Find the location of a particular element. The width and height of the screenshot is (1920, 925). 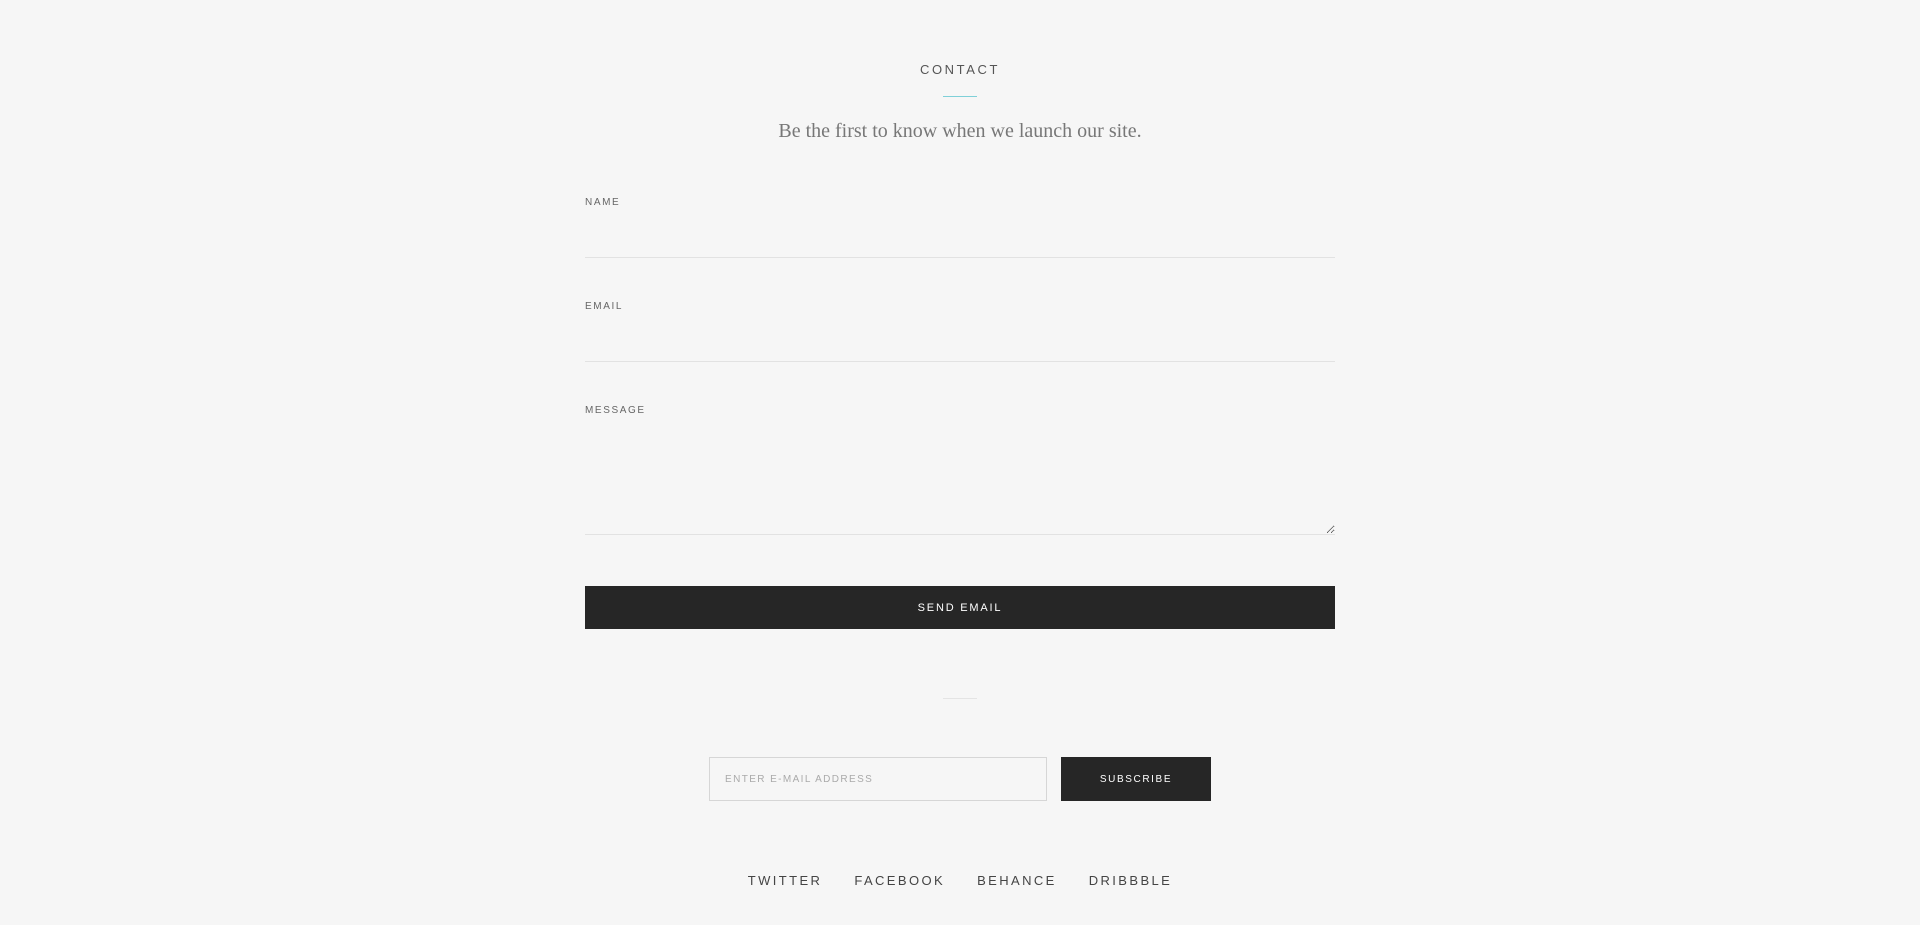

name-input is located at coordinates (960, 234).